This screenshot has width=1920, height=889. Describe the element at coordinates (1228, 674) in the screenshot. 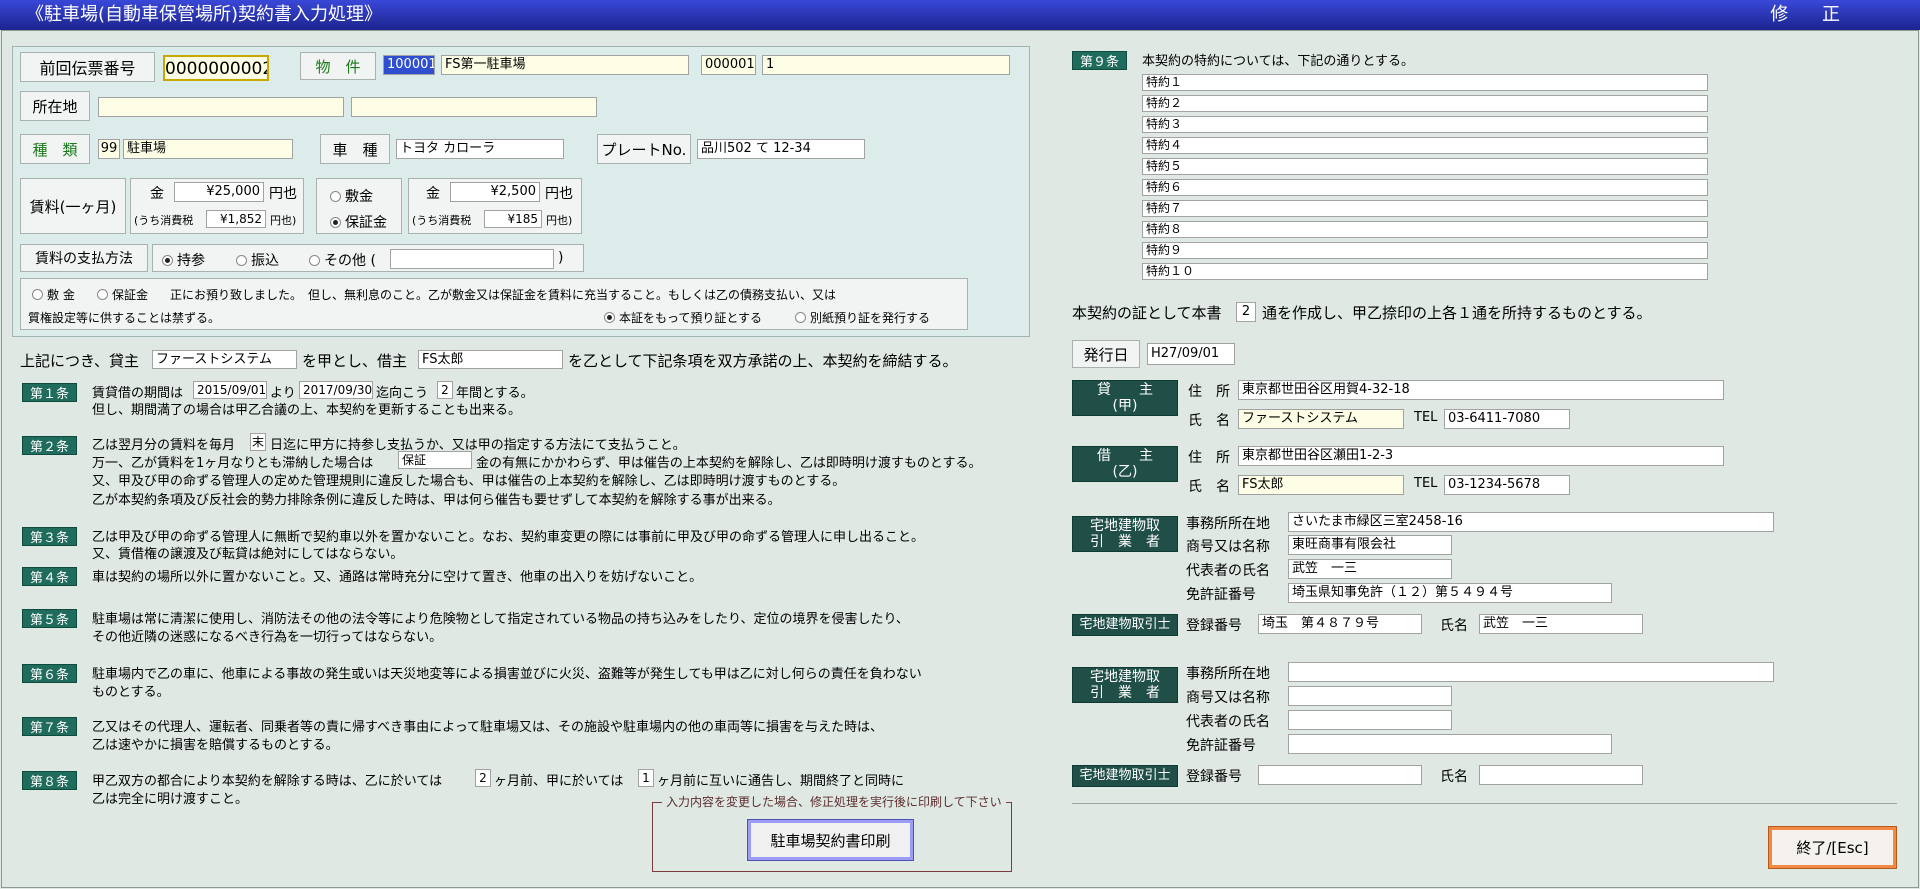

I see `broker-2-office-label: 事務所所在地` at that location.